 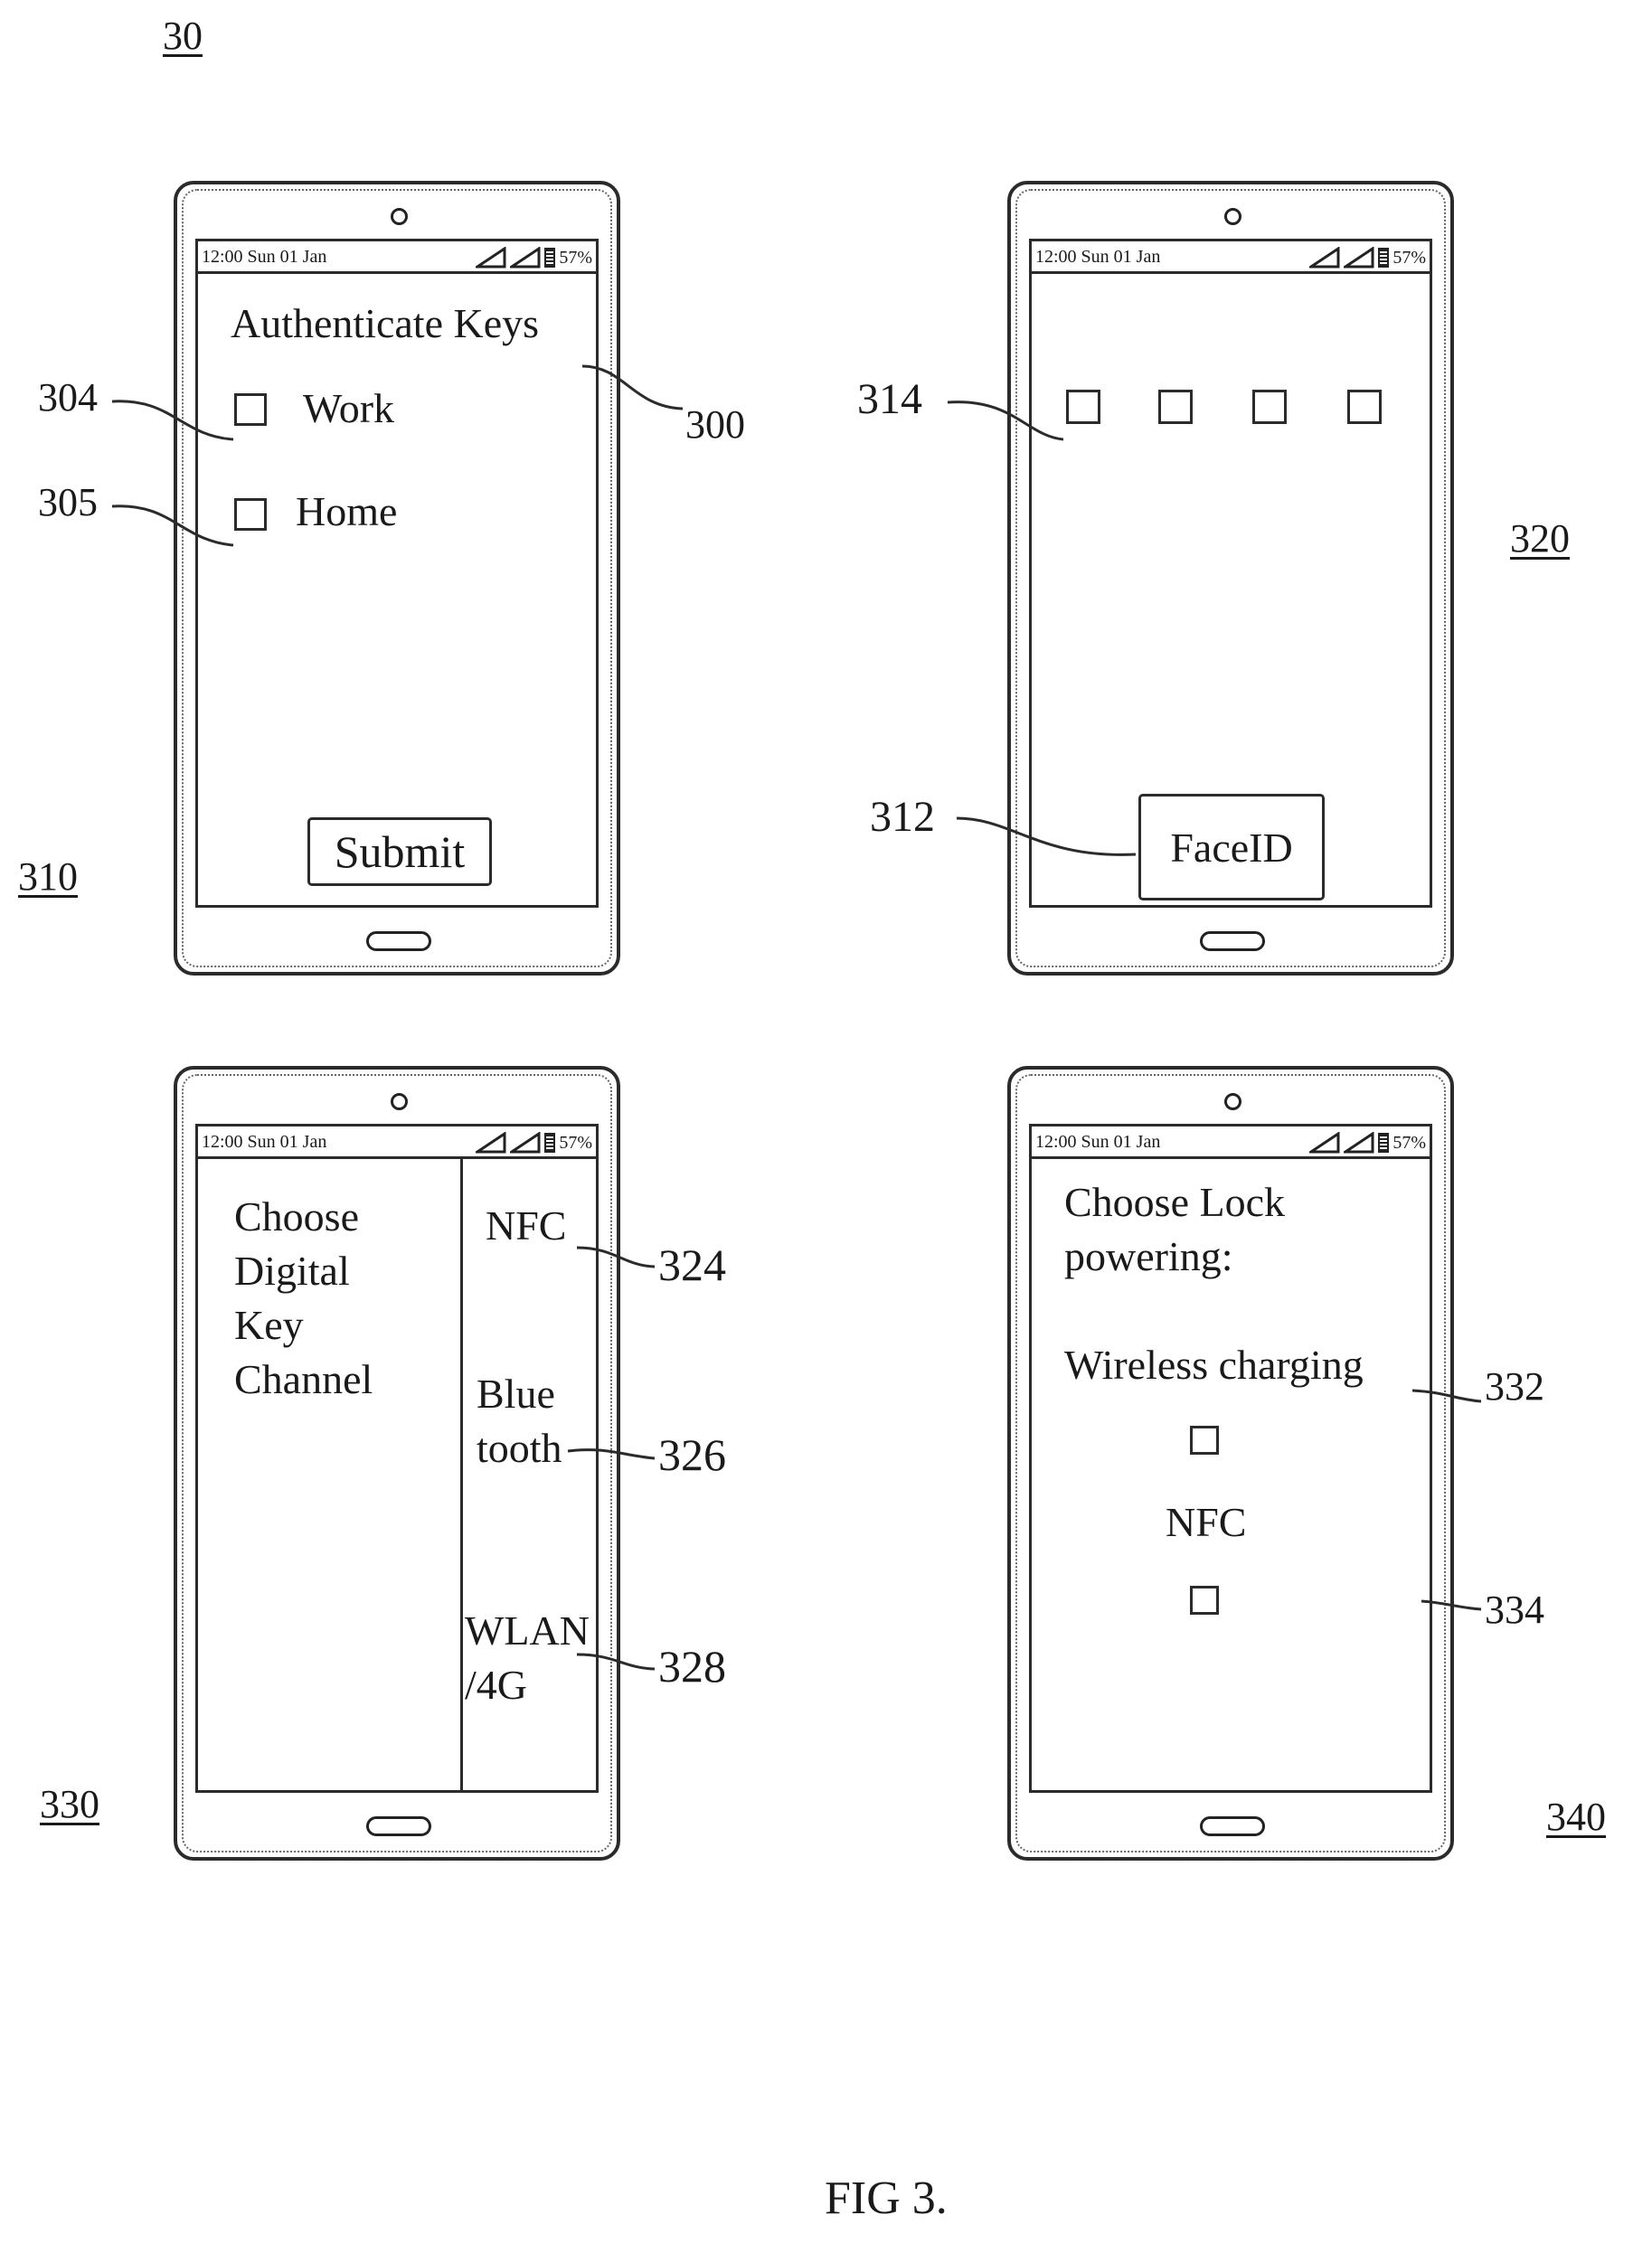 I want to click on ref-320: 320, so click(x=1540, y=538).